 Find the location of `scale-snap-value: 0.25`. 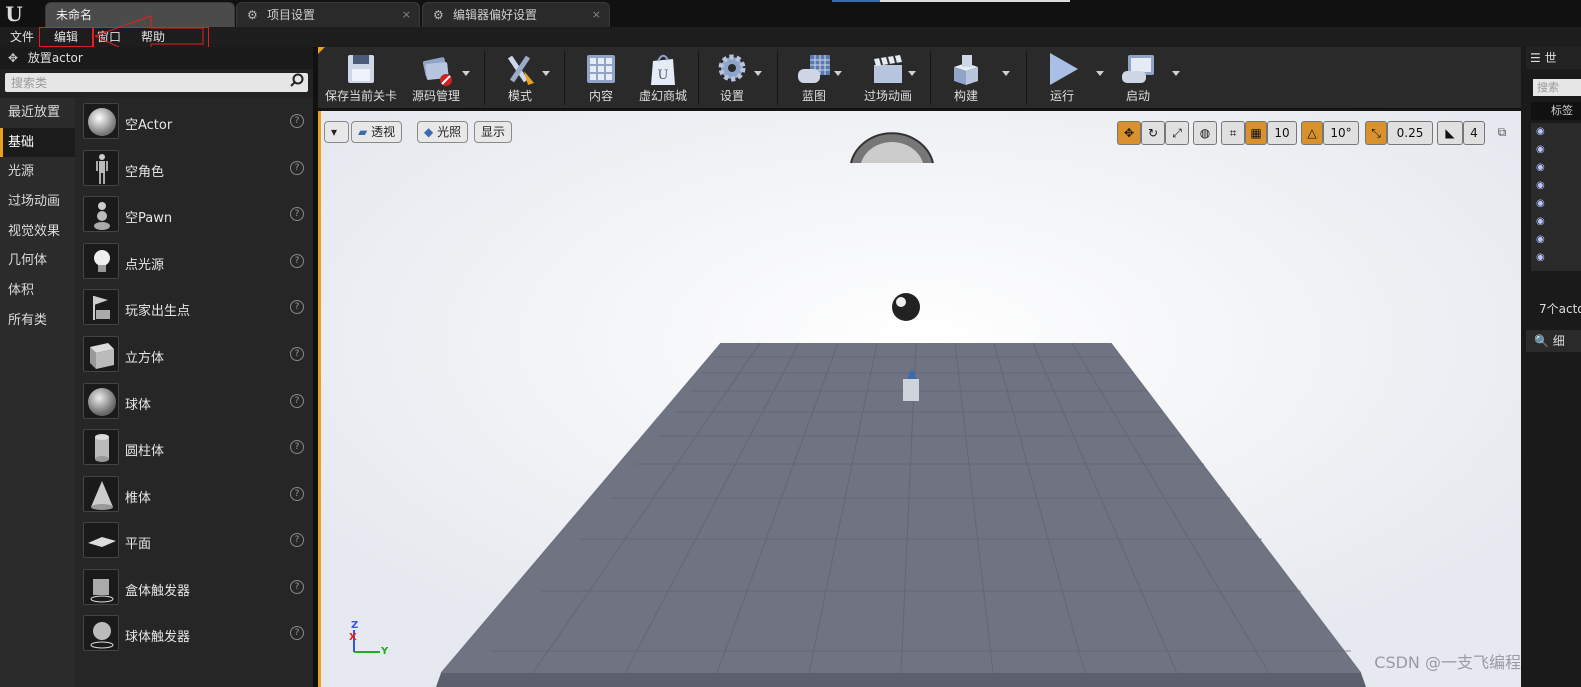

scale-snap-value: 0.25 is located at coordinates (1410, 133).